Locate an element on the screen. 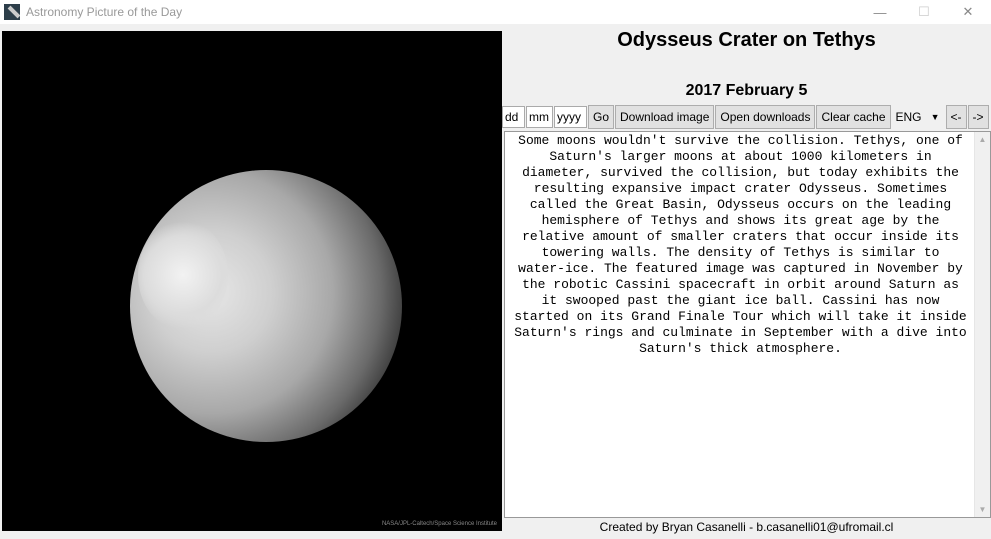 This screenshot has width=991, height=539. minimize-button: — is located at coordinates (880, 12).